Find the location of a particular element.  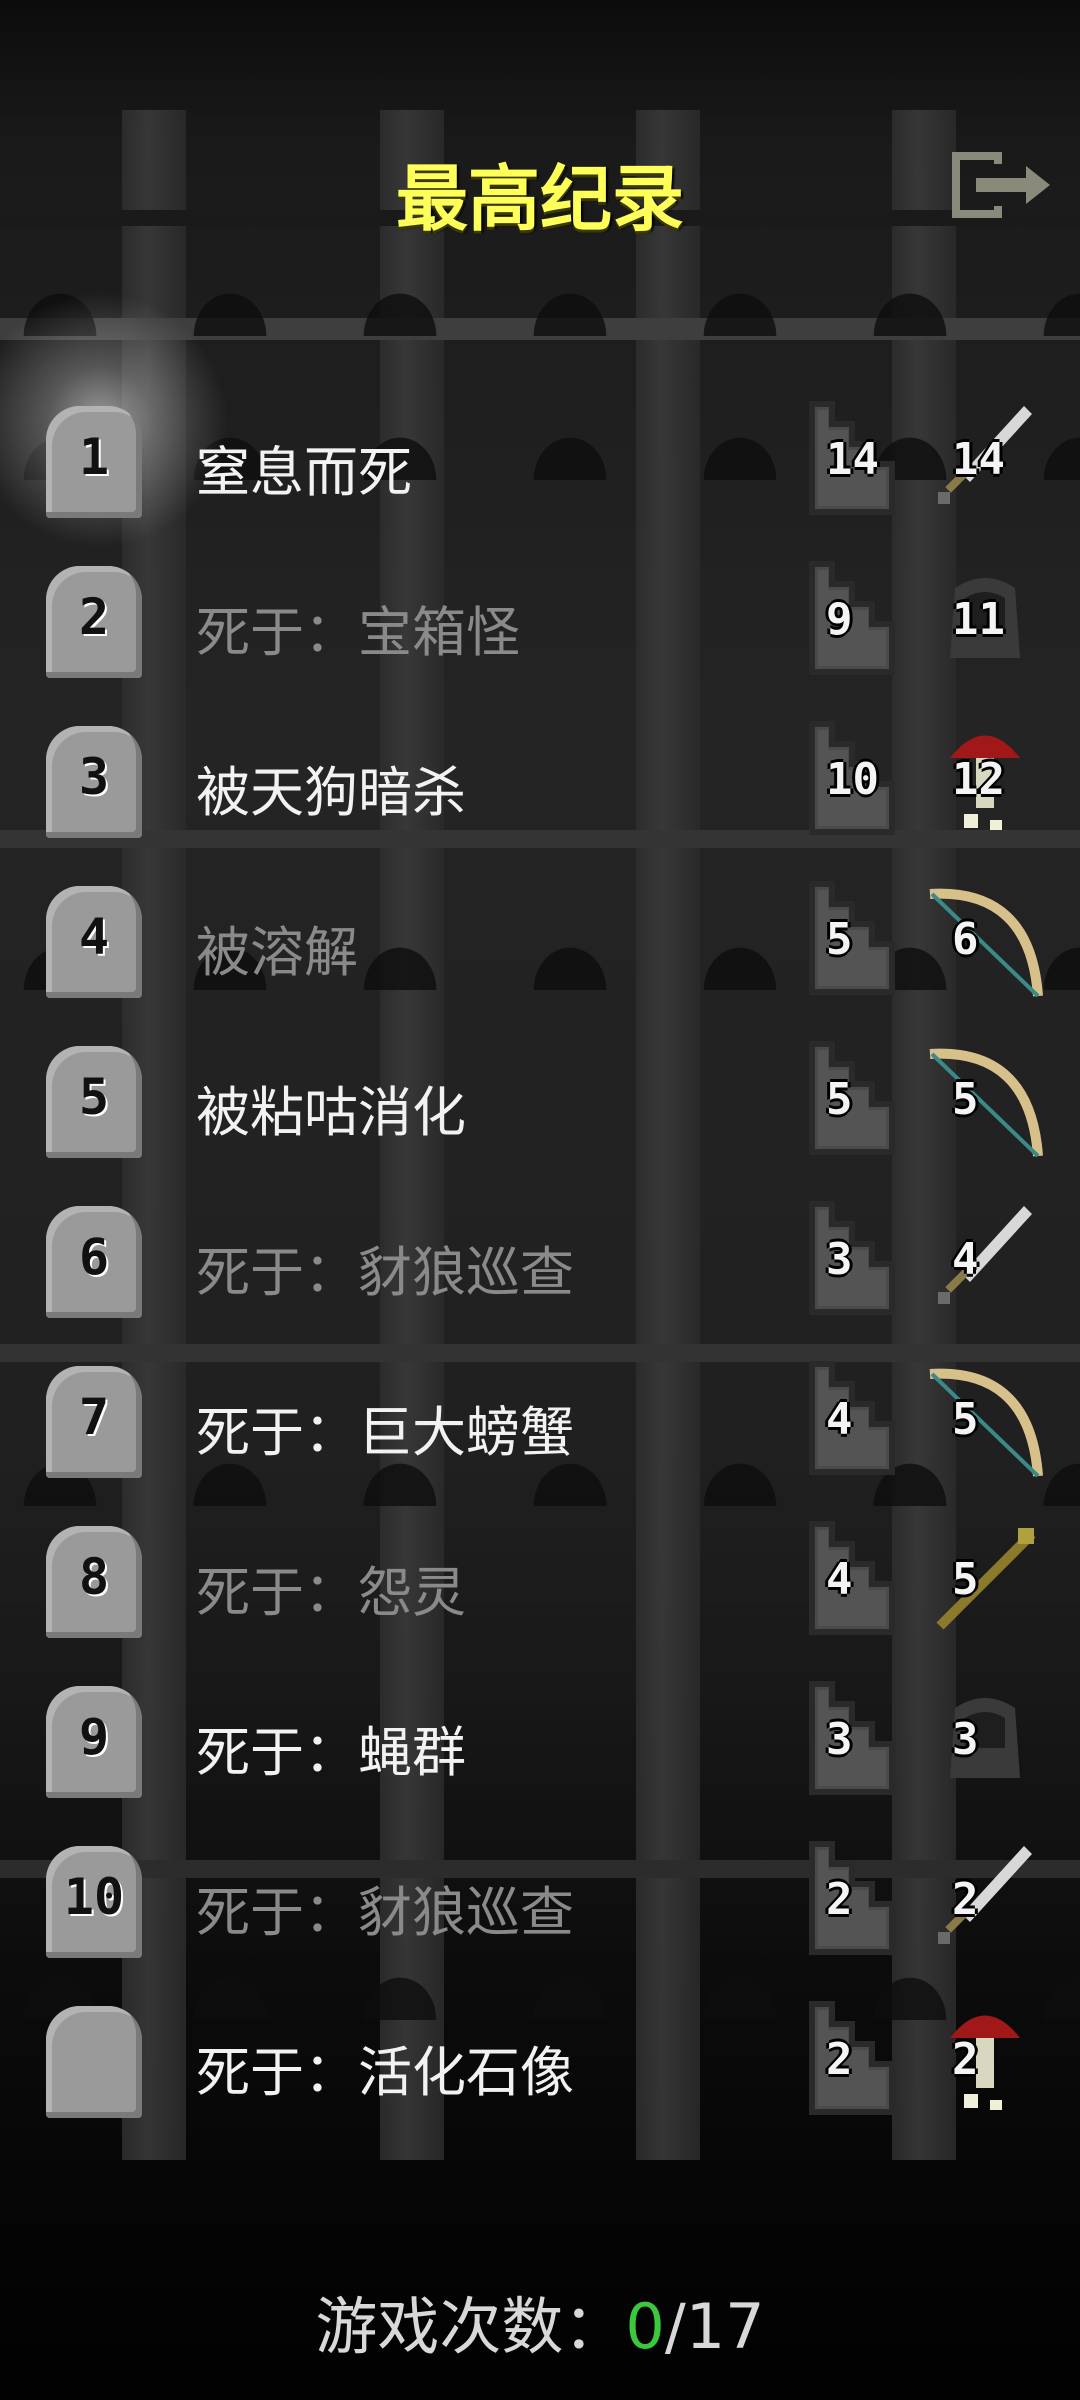

games-total-count: /17 is located at coordinates (714, 2326).